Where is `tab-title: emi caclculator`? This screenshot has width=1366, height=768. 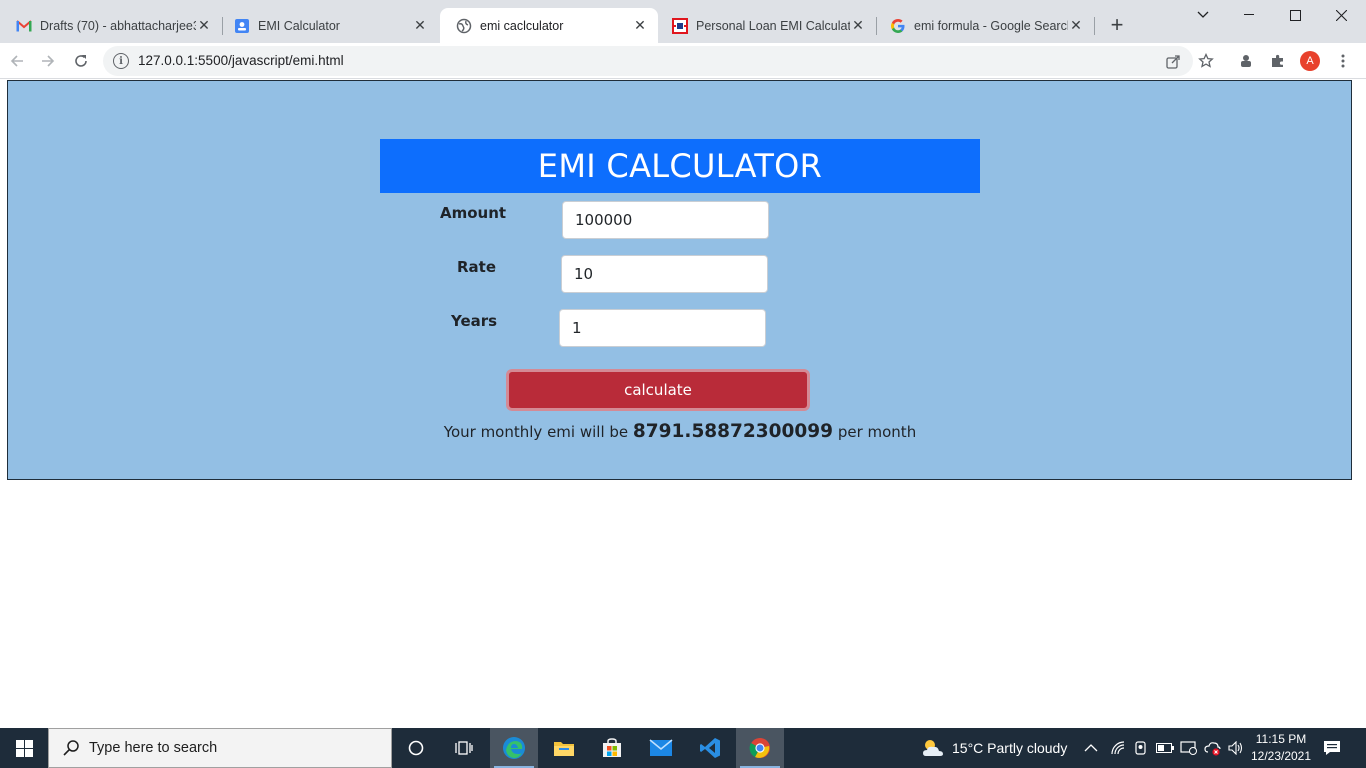
tab-title: emi caclculator is located at coordinates (522, 25).